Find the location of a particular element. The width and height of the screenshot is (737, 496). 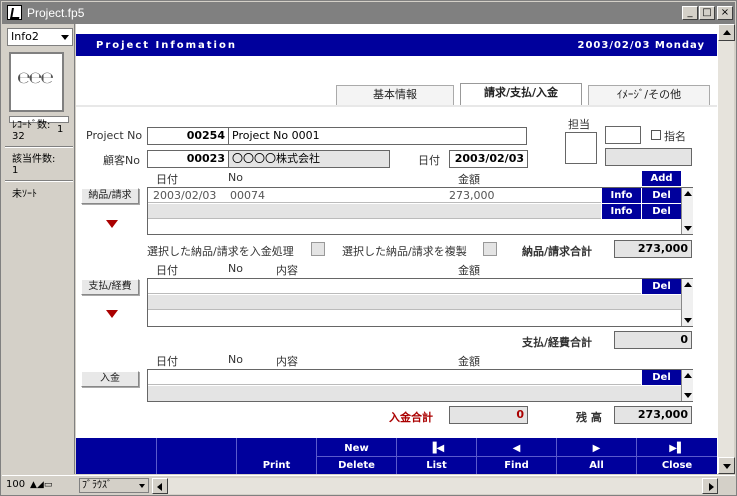

invoice-col-no: No is located at coordinates (235, 177).